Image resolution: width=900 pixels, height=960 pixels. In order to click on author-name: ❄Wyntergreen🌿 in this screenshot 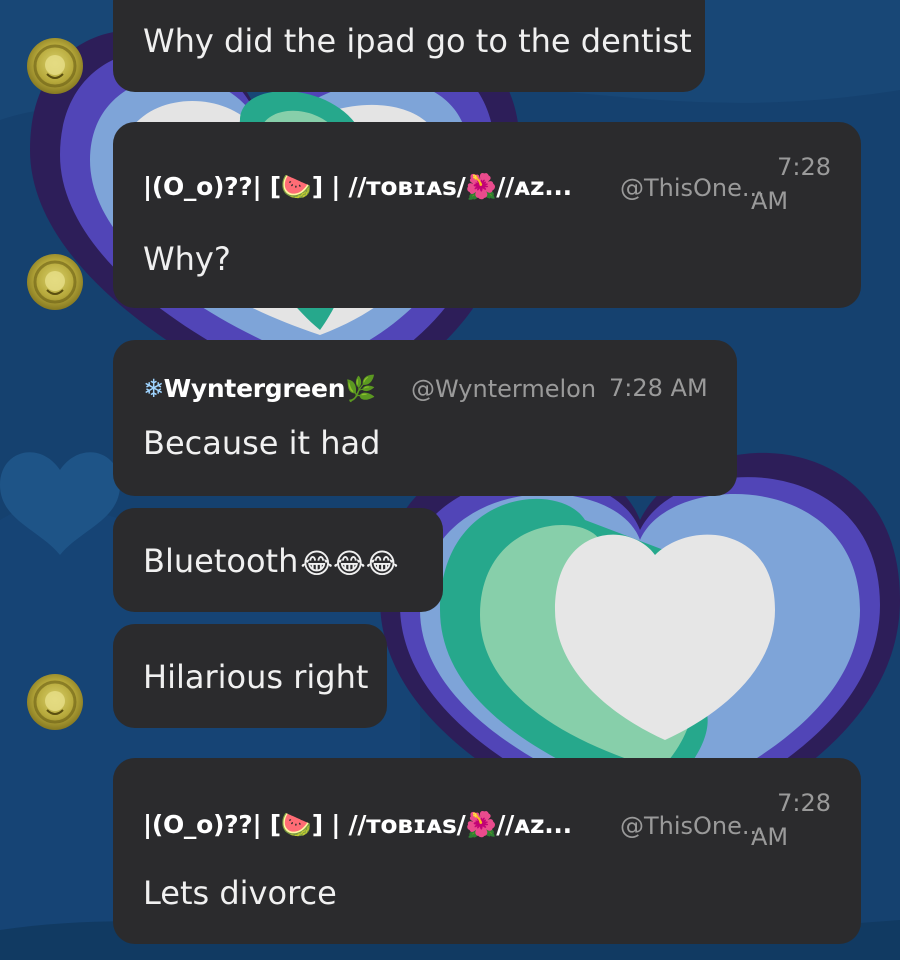, I will do `click(259, 389)`.